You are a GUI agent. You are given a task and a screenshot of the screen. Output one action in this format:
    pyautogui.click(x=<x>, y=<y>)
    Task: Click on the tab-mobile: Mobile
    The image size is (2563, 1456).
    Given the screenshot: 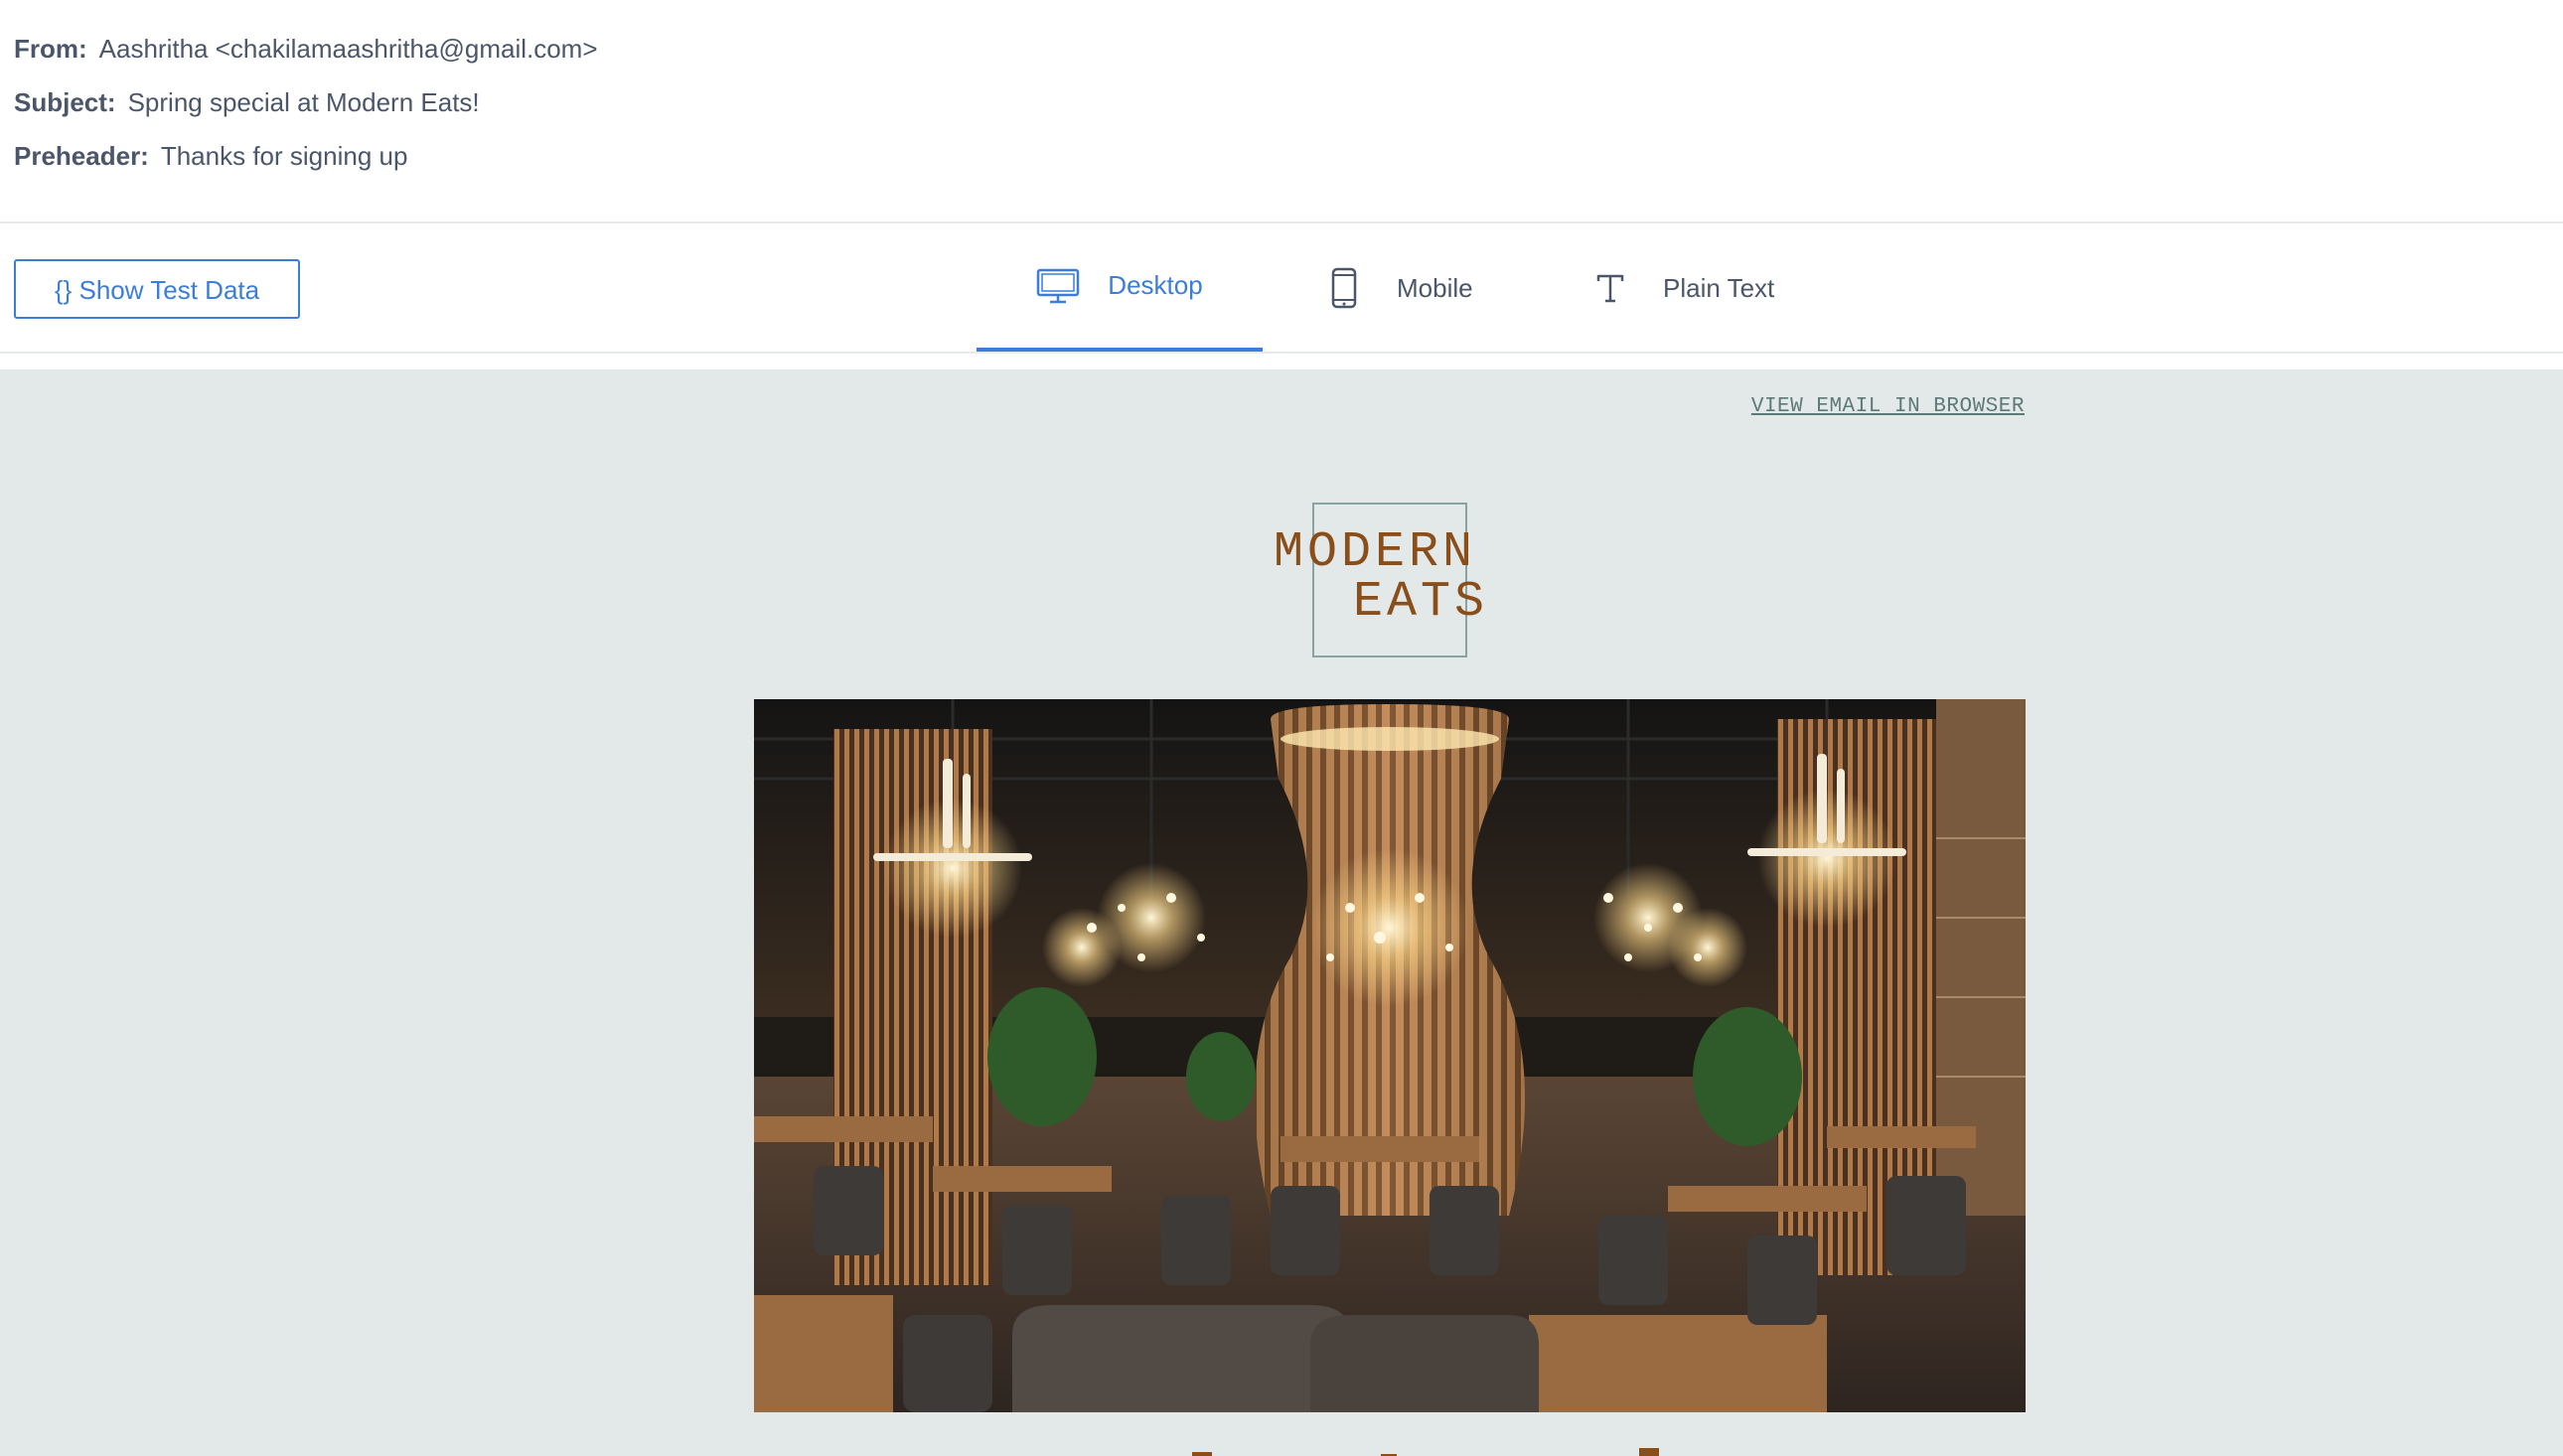 What is the action you would take?
    pyautogui.click(x=1430, y=288)
    